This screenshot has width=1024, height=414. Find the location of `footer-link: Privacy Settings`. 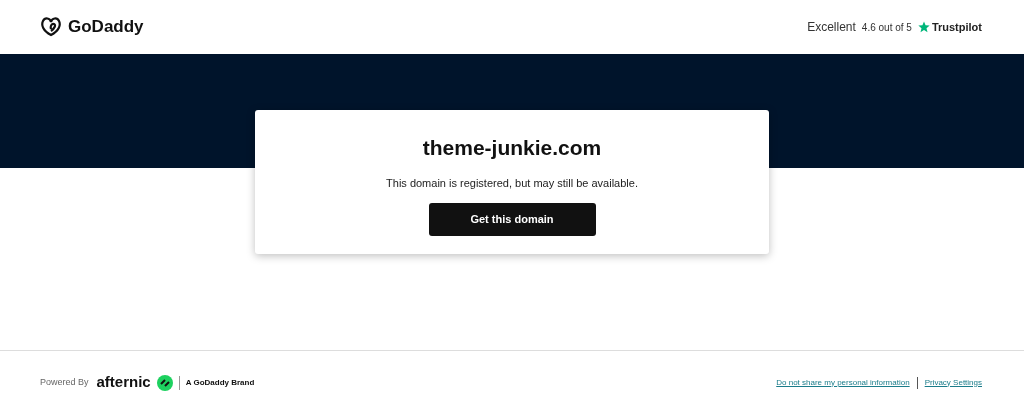

footer-link: Privacy Settings is located at coordinates (953, 382).